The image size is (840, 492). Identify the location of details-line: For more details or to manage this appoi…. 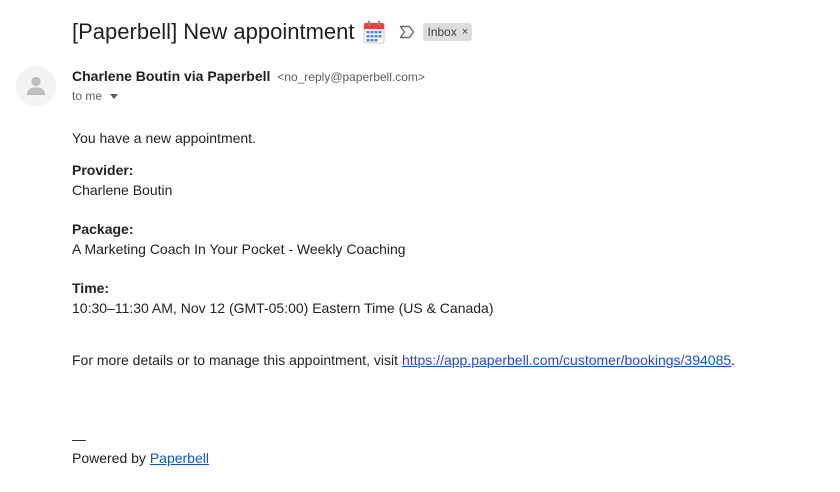
(442, 360).